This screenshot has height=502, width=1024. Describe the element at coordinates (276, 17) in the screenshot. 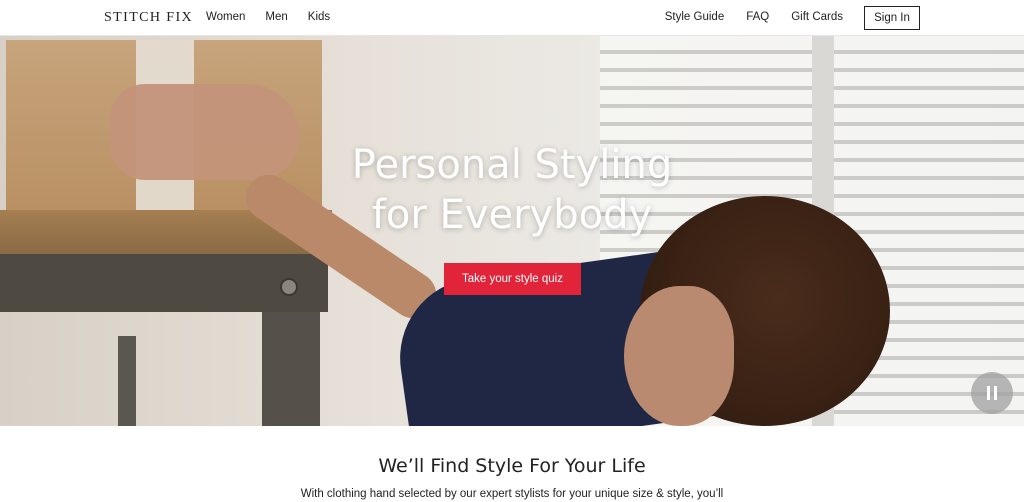

I see `nav-link-men: Men` at that location.